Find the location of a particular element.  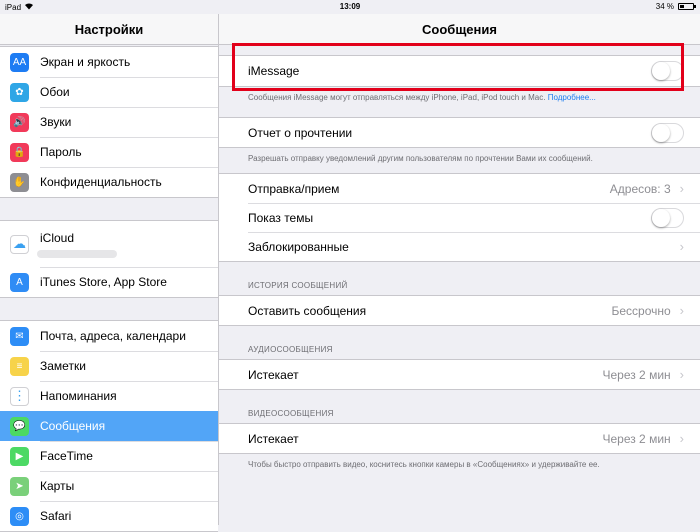

read-receipts-card: Отчет о прочтении is located at coordinates (459, 132).